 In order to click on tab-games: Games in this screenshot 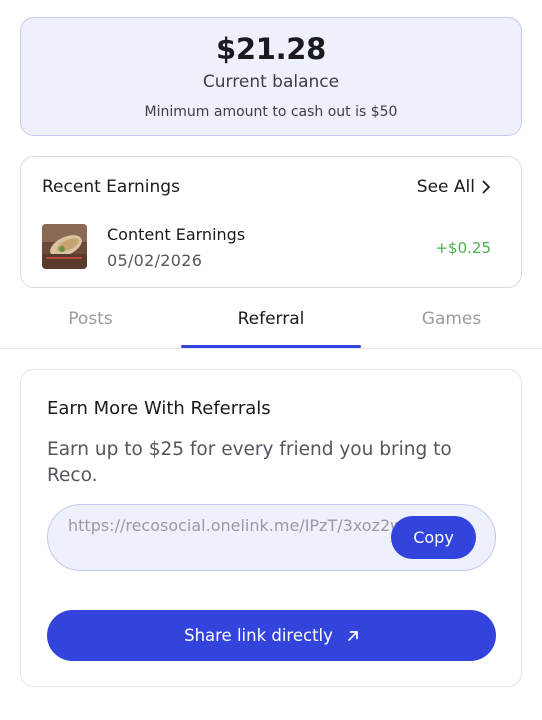, I will do `click(451, 319)`.